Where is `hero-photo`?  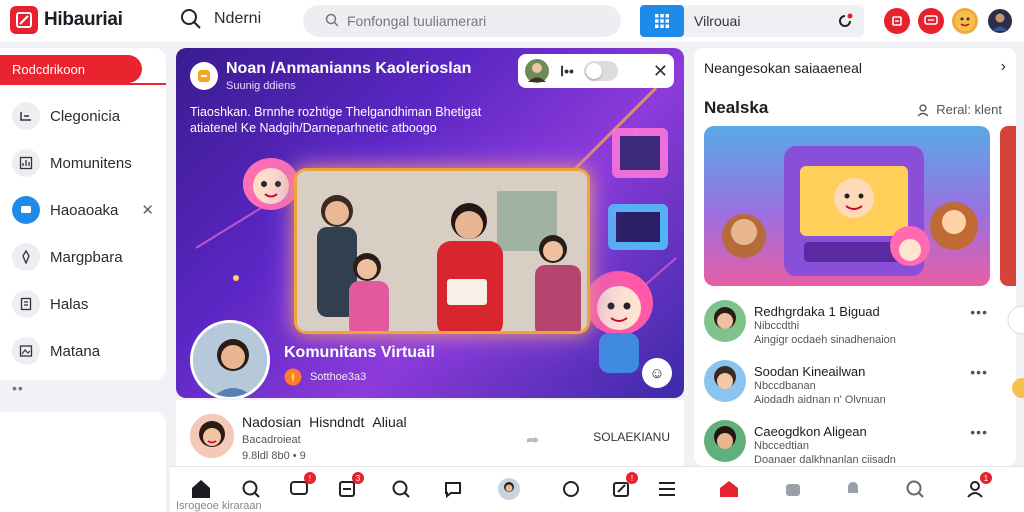 hero-photo is located at coordinates (442, 251).